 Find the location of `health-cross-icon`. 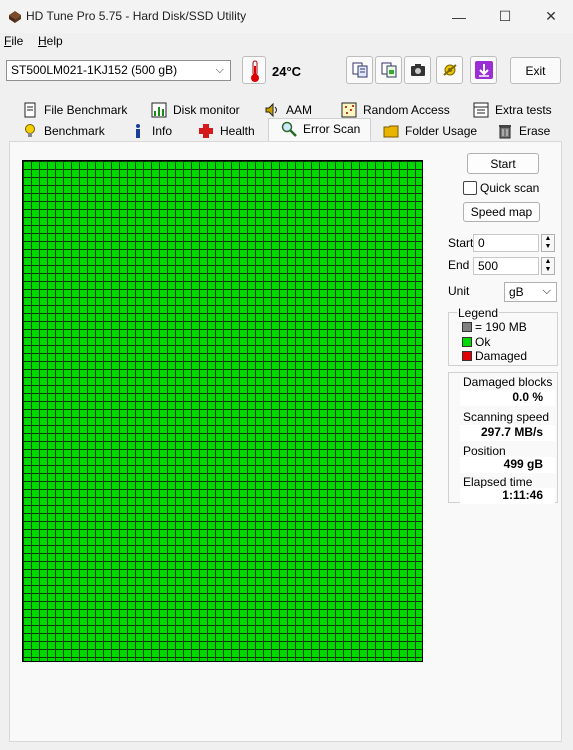

health-cross-icon is located at coordinates (206, 131).